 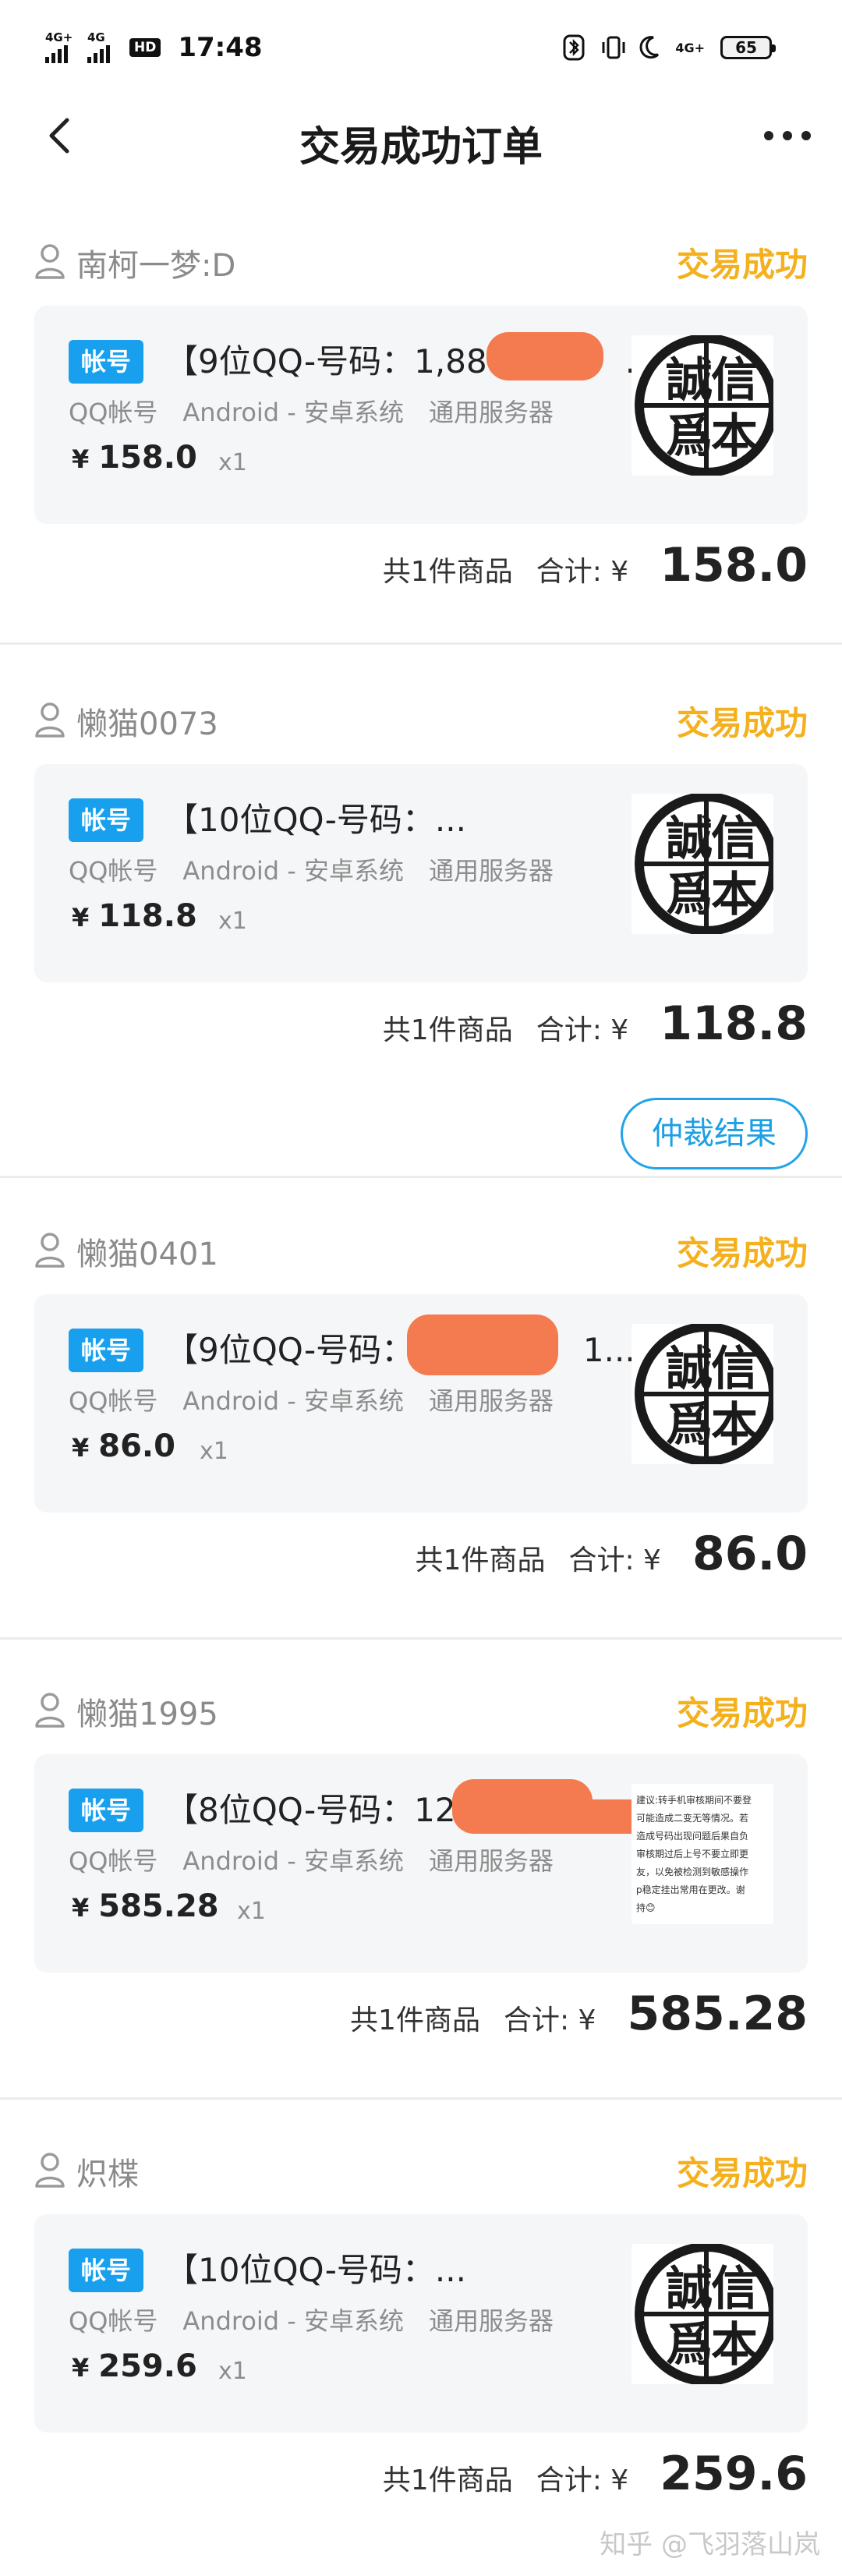 What do you see at coordinates (135, 458) in the screenshot?
I see `item-price: ¥158.0` at bounding box center [135, 458].